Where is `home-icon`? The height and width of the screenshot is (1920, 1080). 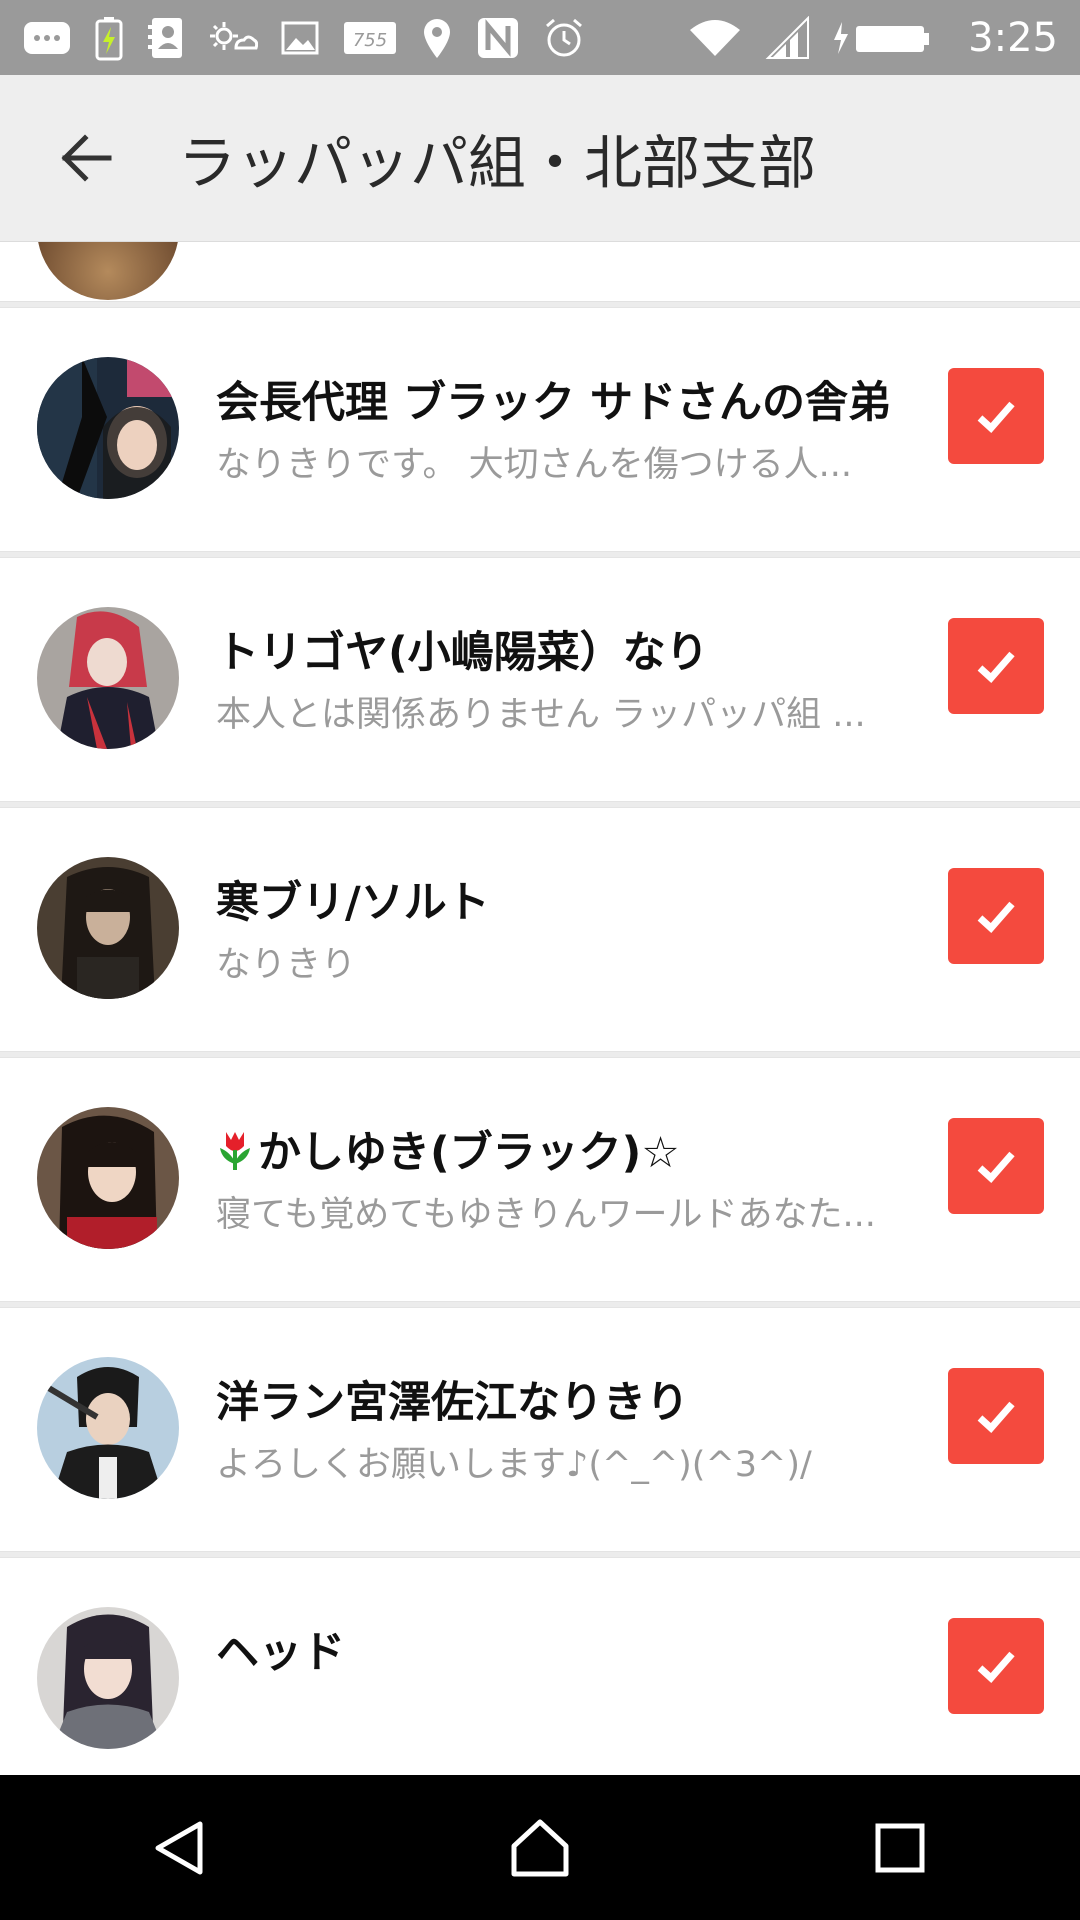
home-icon is located at coordinates (540, 1847).